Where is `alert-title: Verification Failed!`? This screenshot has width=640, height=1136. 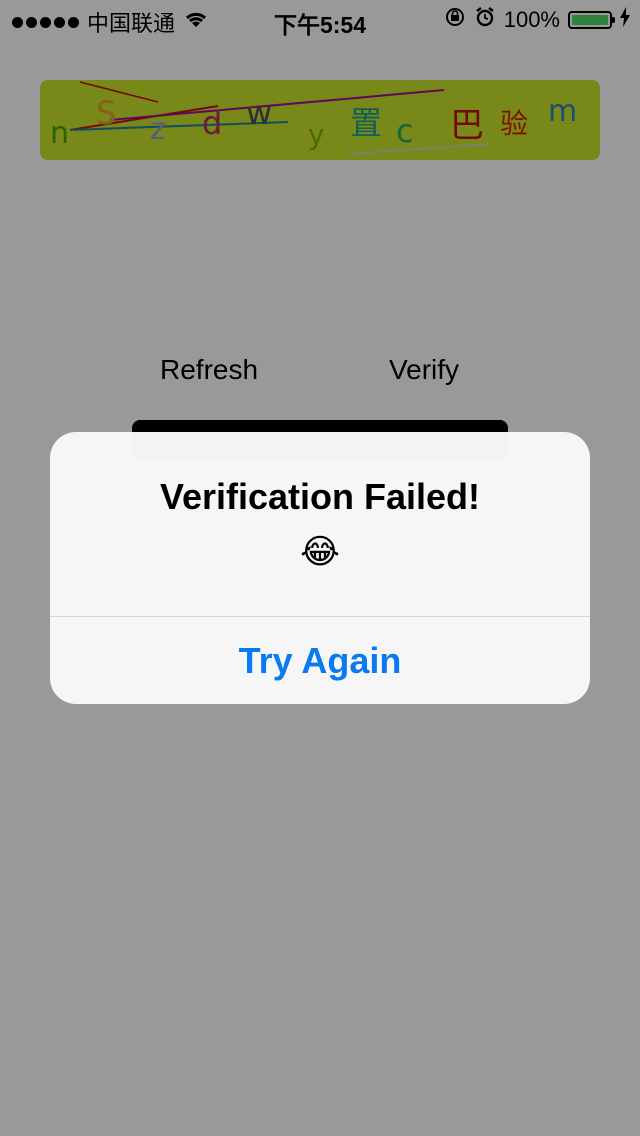
alert-title: Verification Failed! is located at coordinates (320, 496).